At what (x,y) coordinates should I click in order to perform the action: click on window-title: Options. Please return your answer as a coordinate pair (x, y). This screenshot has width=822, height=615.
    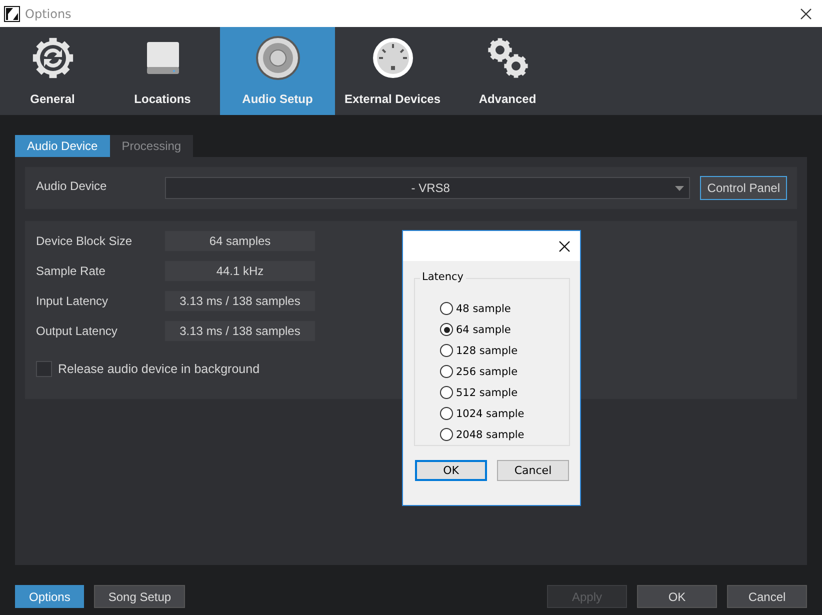
    Looking at the image, I should click on (48, 13).